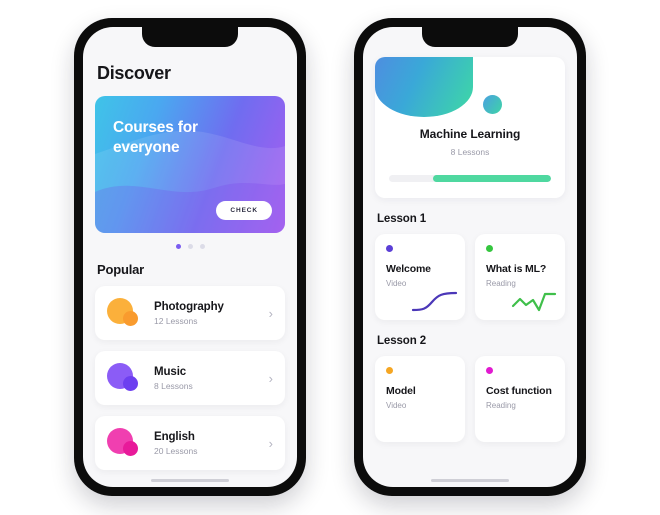 Image resolution: width=660 pixels, height=515 pixels. What do you see at coordinates (208, 378) in the screenshot?
I see `list-item-text: Music 8 Lessons` at bounding box center [208, 378].